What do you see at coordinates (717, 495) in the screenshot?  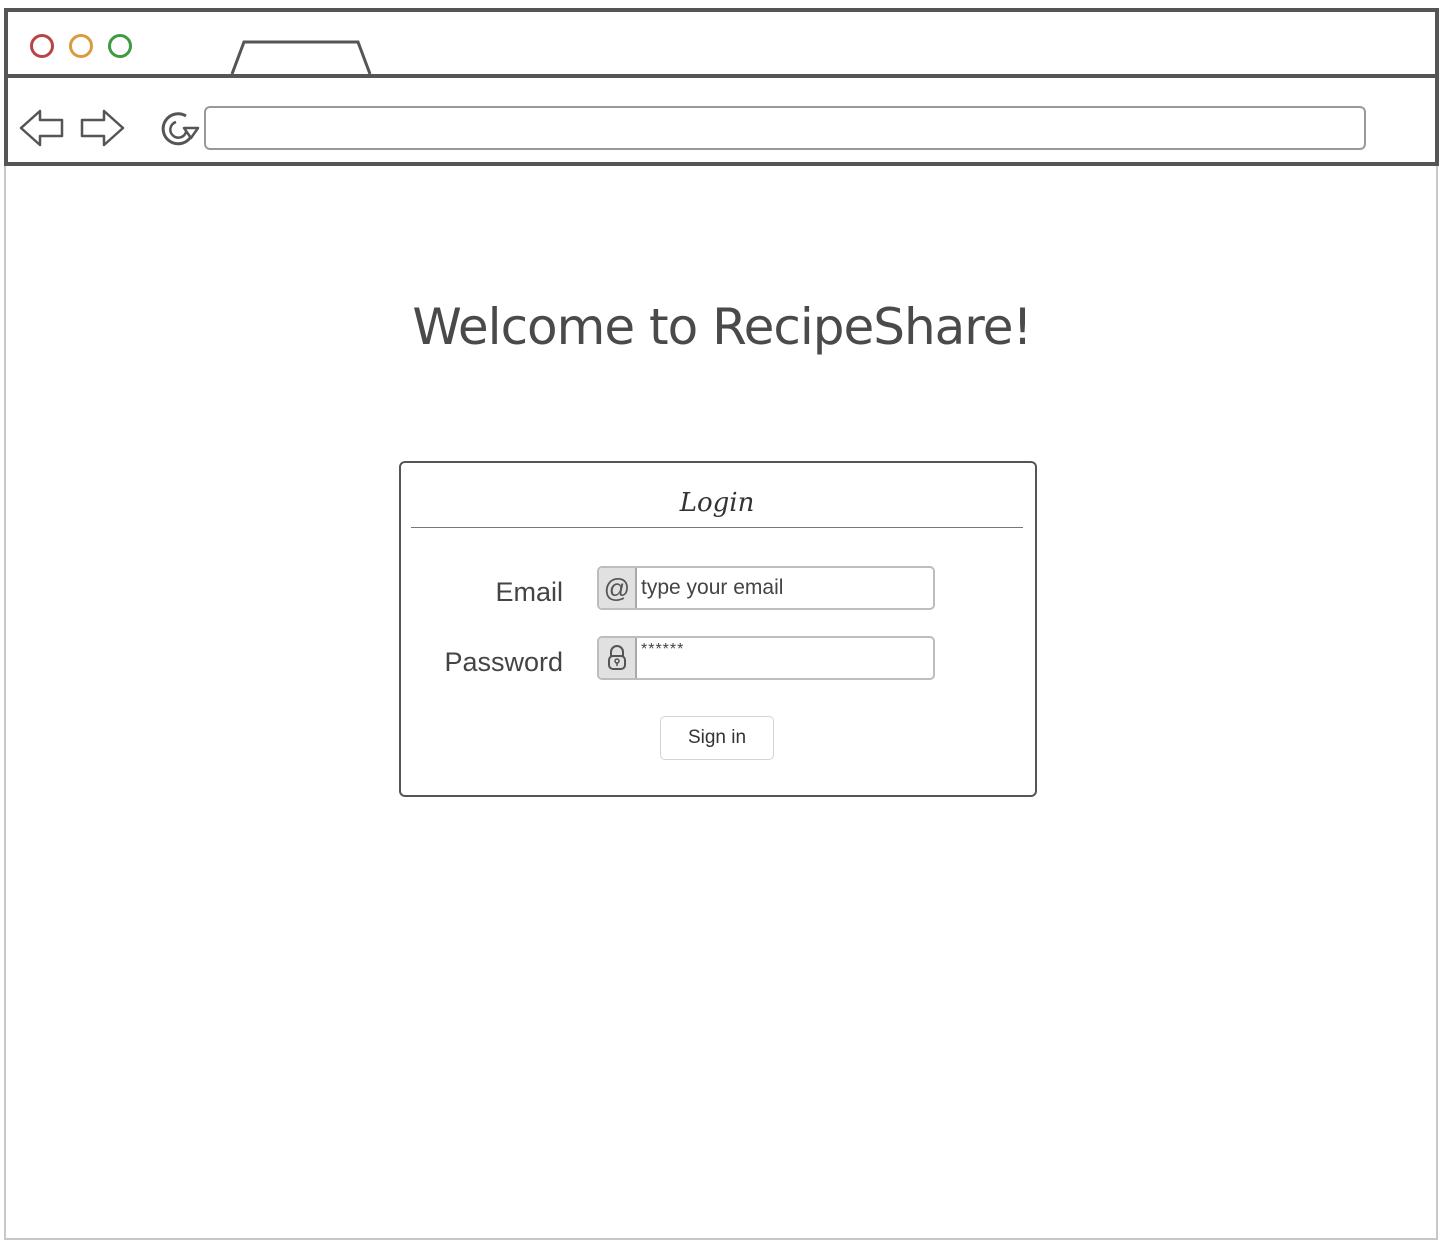 I see `login-header: Login` at bounding box center [717, 495].